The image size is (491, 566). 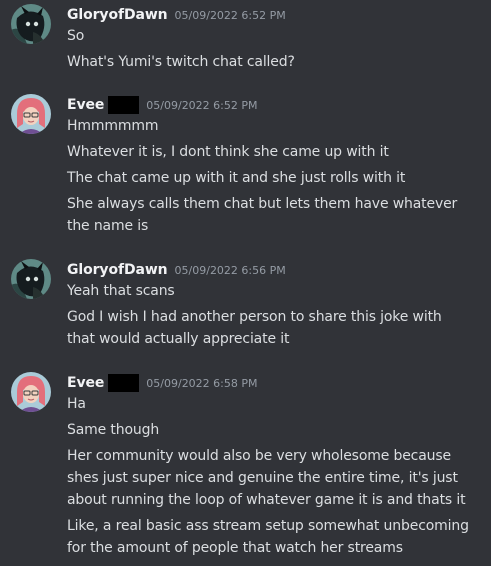 I want to click on message-header: Evee 05/09/2022 6:52 PM, so click(x=162, y=105).